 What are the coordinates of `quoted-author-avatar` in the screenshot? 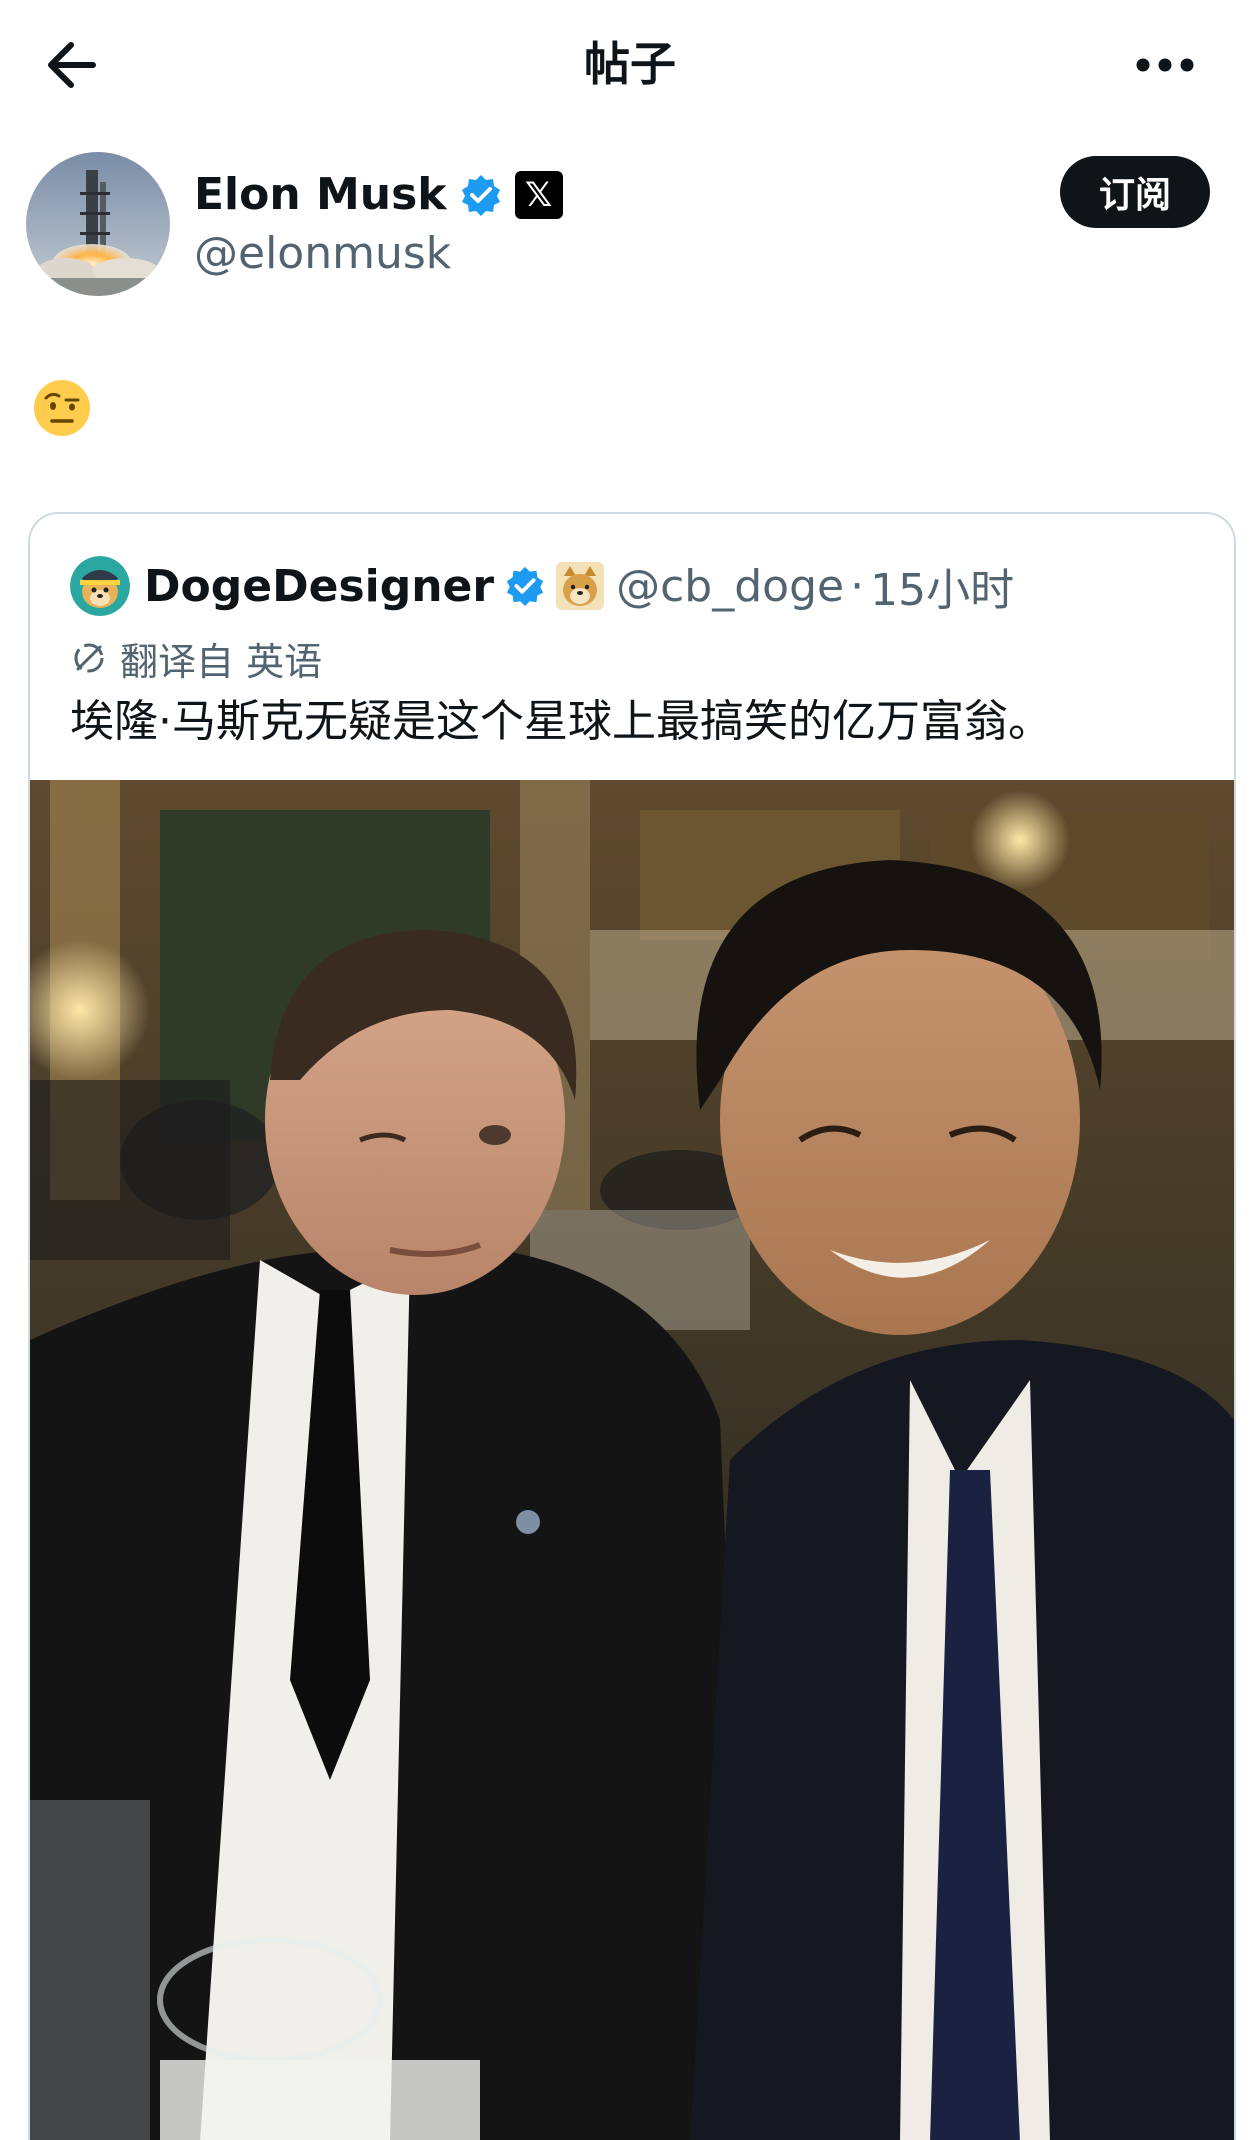 It's located at (100, 586).